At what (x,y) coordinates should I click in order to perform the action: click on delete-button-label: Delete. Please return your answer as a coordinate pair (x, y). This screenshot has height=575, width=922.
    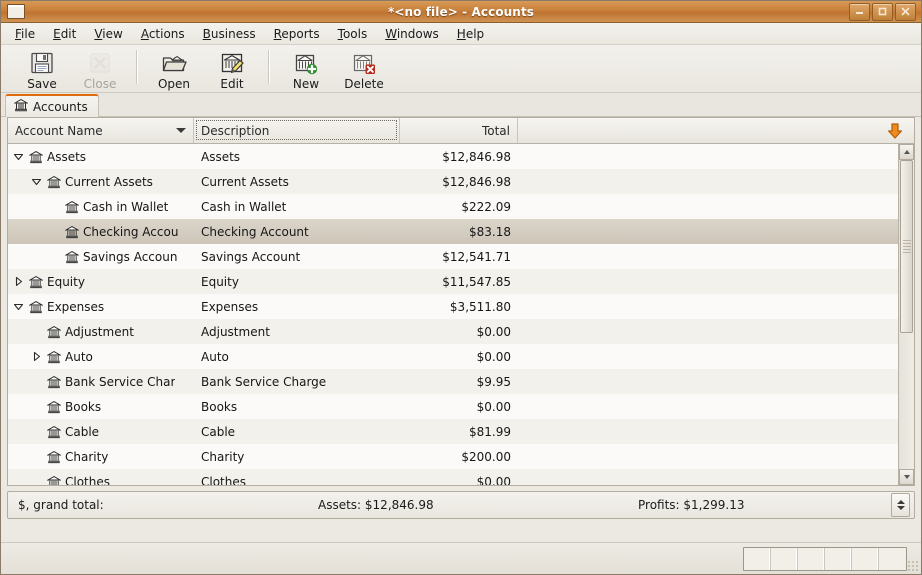
    Looking at the image, I should click on (364, 84).